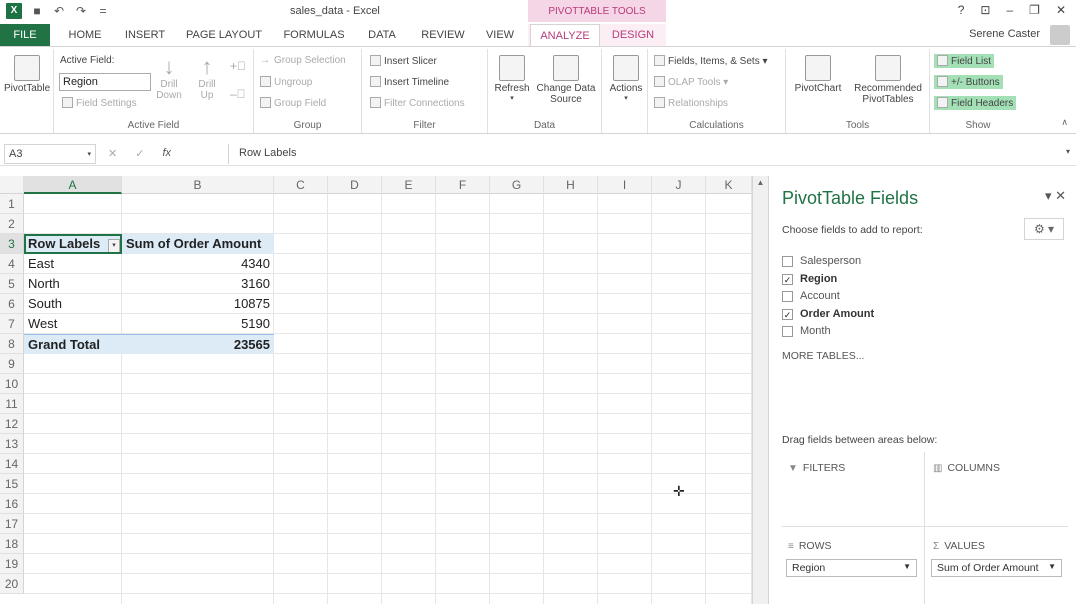 This screenshot has height=604, width=1076. What do you see at coordinates (139, 153) in the screenshot?
I see `enter-icon: ✓` at bounding box center [139, 153].